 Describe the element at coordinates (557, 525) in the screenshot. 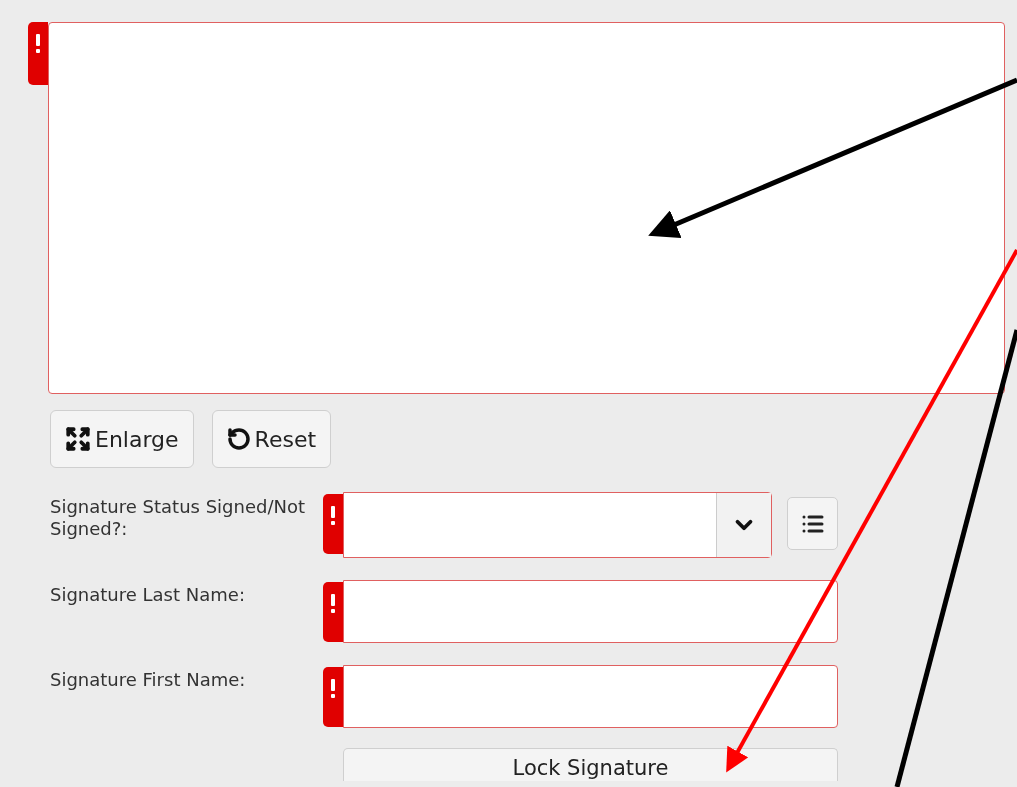

I see `status-select` at that location.